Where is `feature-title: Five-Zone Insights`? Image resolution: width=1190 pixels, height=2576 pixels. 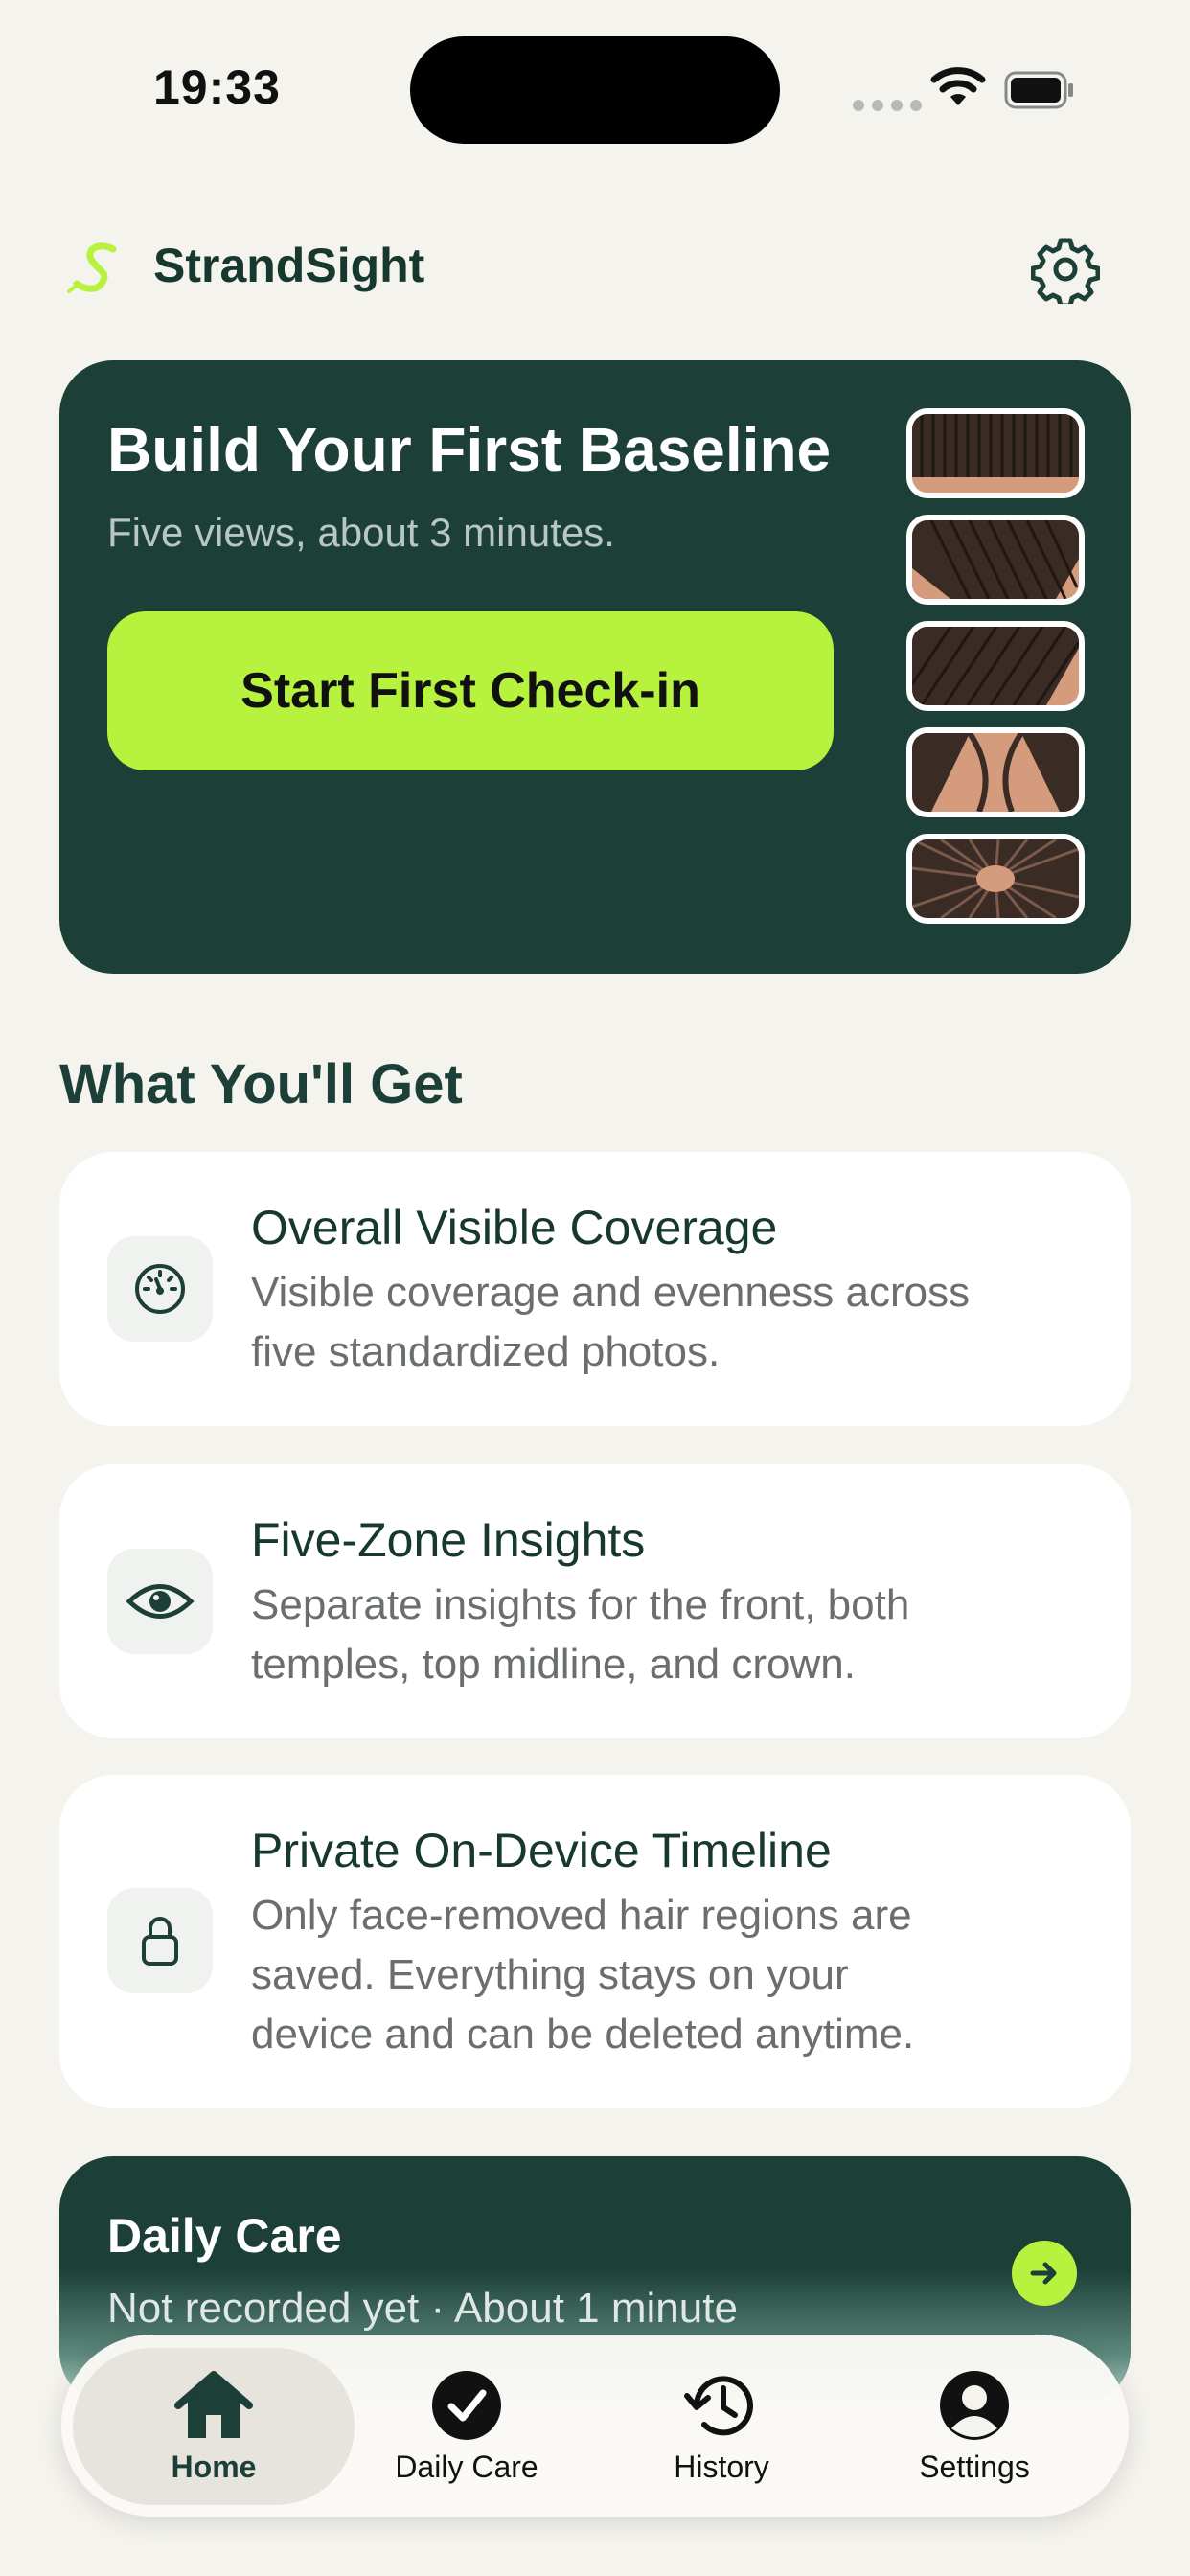 feature-title: Five-Zone Insights is located at coordinates (449, 1540).